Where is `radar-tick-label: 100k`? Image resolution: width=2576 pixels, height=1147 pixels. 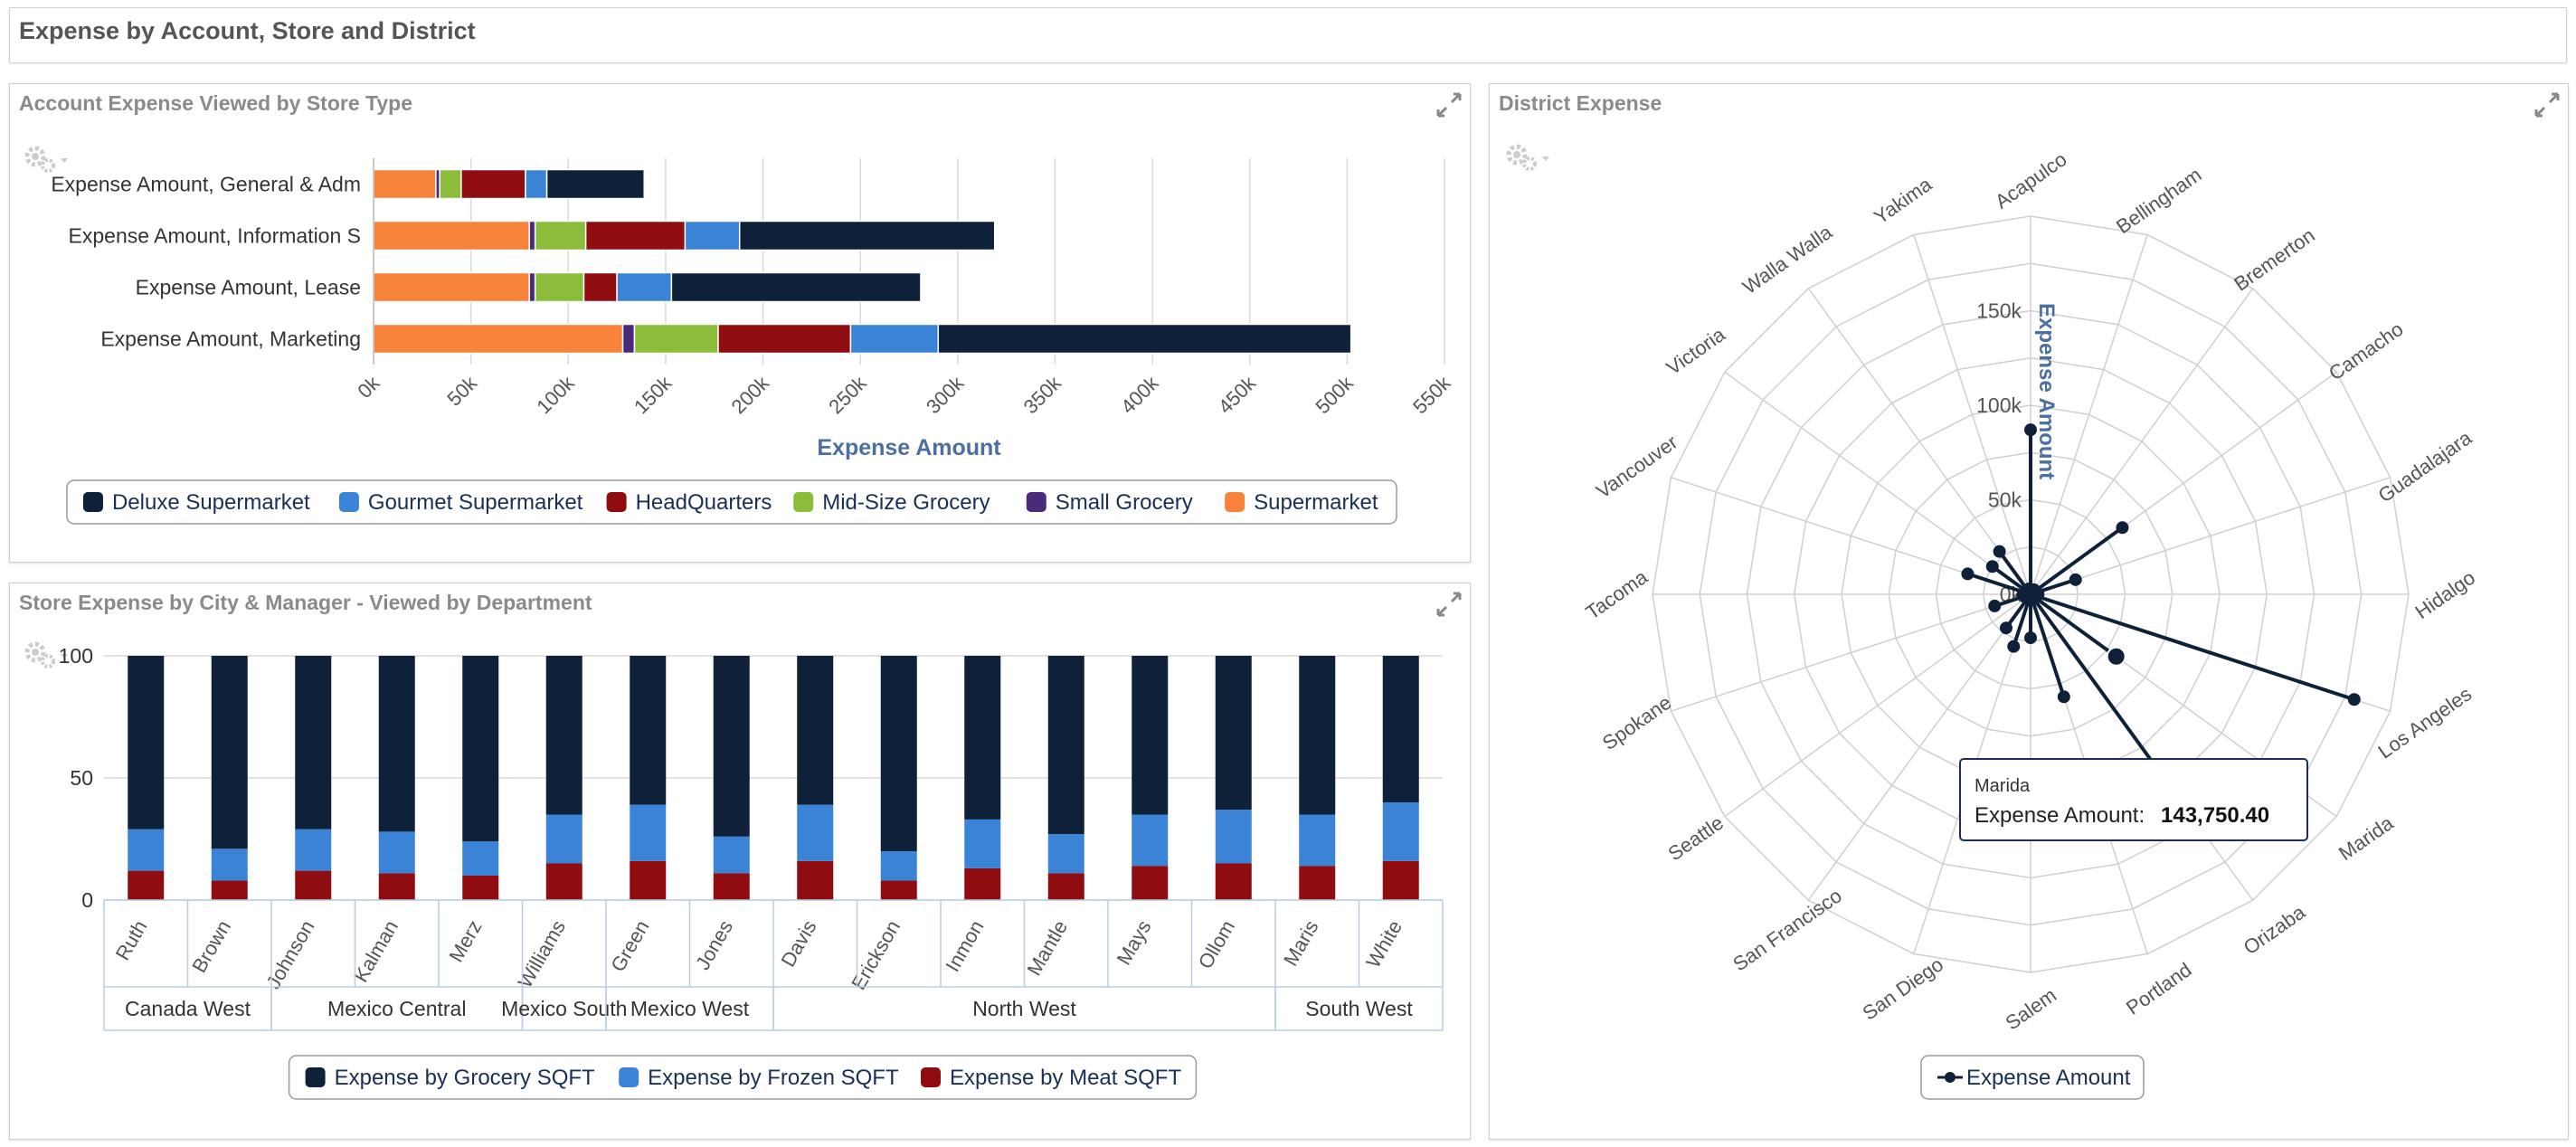 radar-tick-label: 100k is located at coordinates (1999, 405).